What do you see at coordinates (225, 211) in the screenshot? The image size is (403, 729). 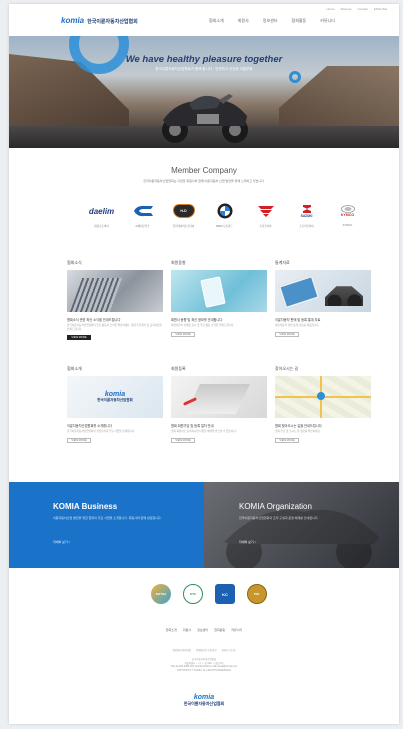 I see `bmw-logo` at bounding box center [225, 211].